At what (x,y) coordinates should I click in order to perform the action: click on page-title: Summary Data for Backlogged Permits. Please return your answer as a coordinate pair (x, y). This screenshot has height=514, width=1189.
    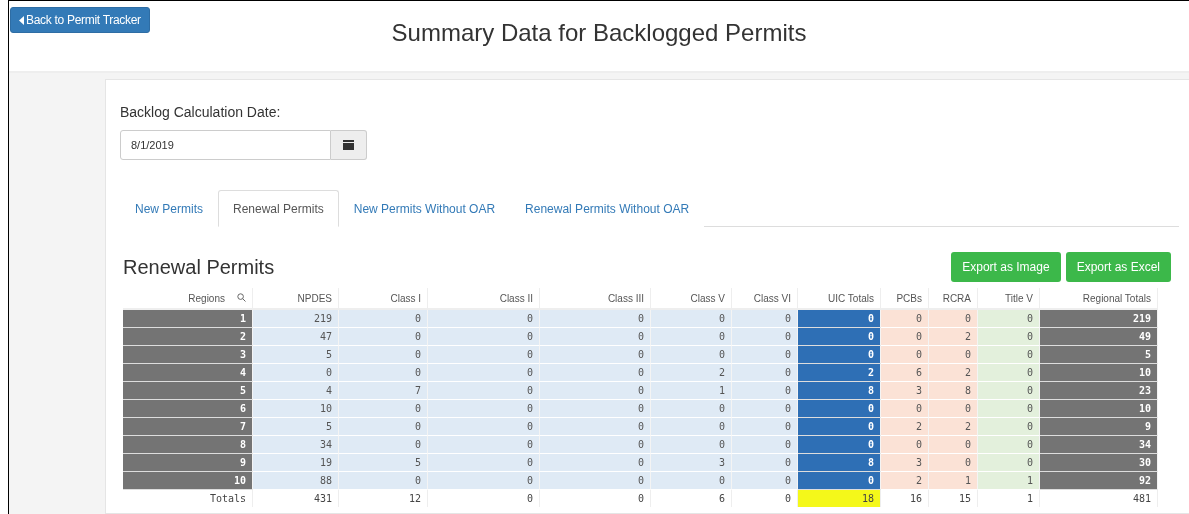
    Looking at the image, I should click on (599, 33).